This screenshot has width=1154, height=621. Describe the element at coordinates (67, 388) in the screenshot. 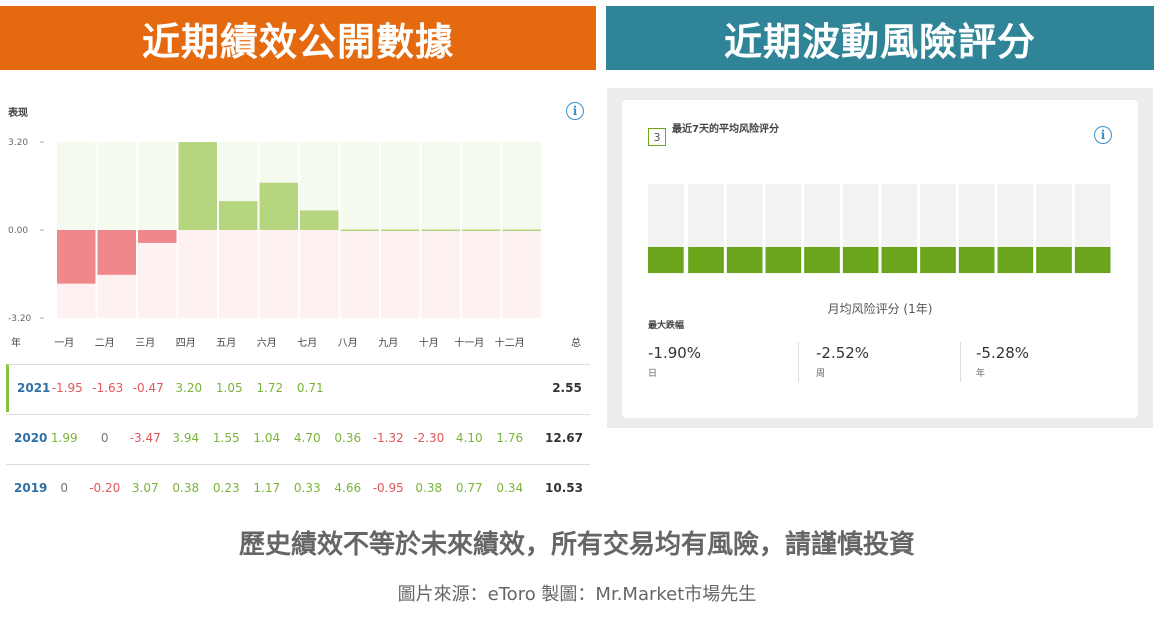

I see `month-return: -1.95` at that location.